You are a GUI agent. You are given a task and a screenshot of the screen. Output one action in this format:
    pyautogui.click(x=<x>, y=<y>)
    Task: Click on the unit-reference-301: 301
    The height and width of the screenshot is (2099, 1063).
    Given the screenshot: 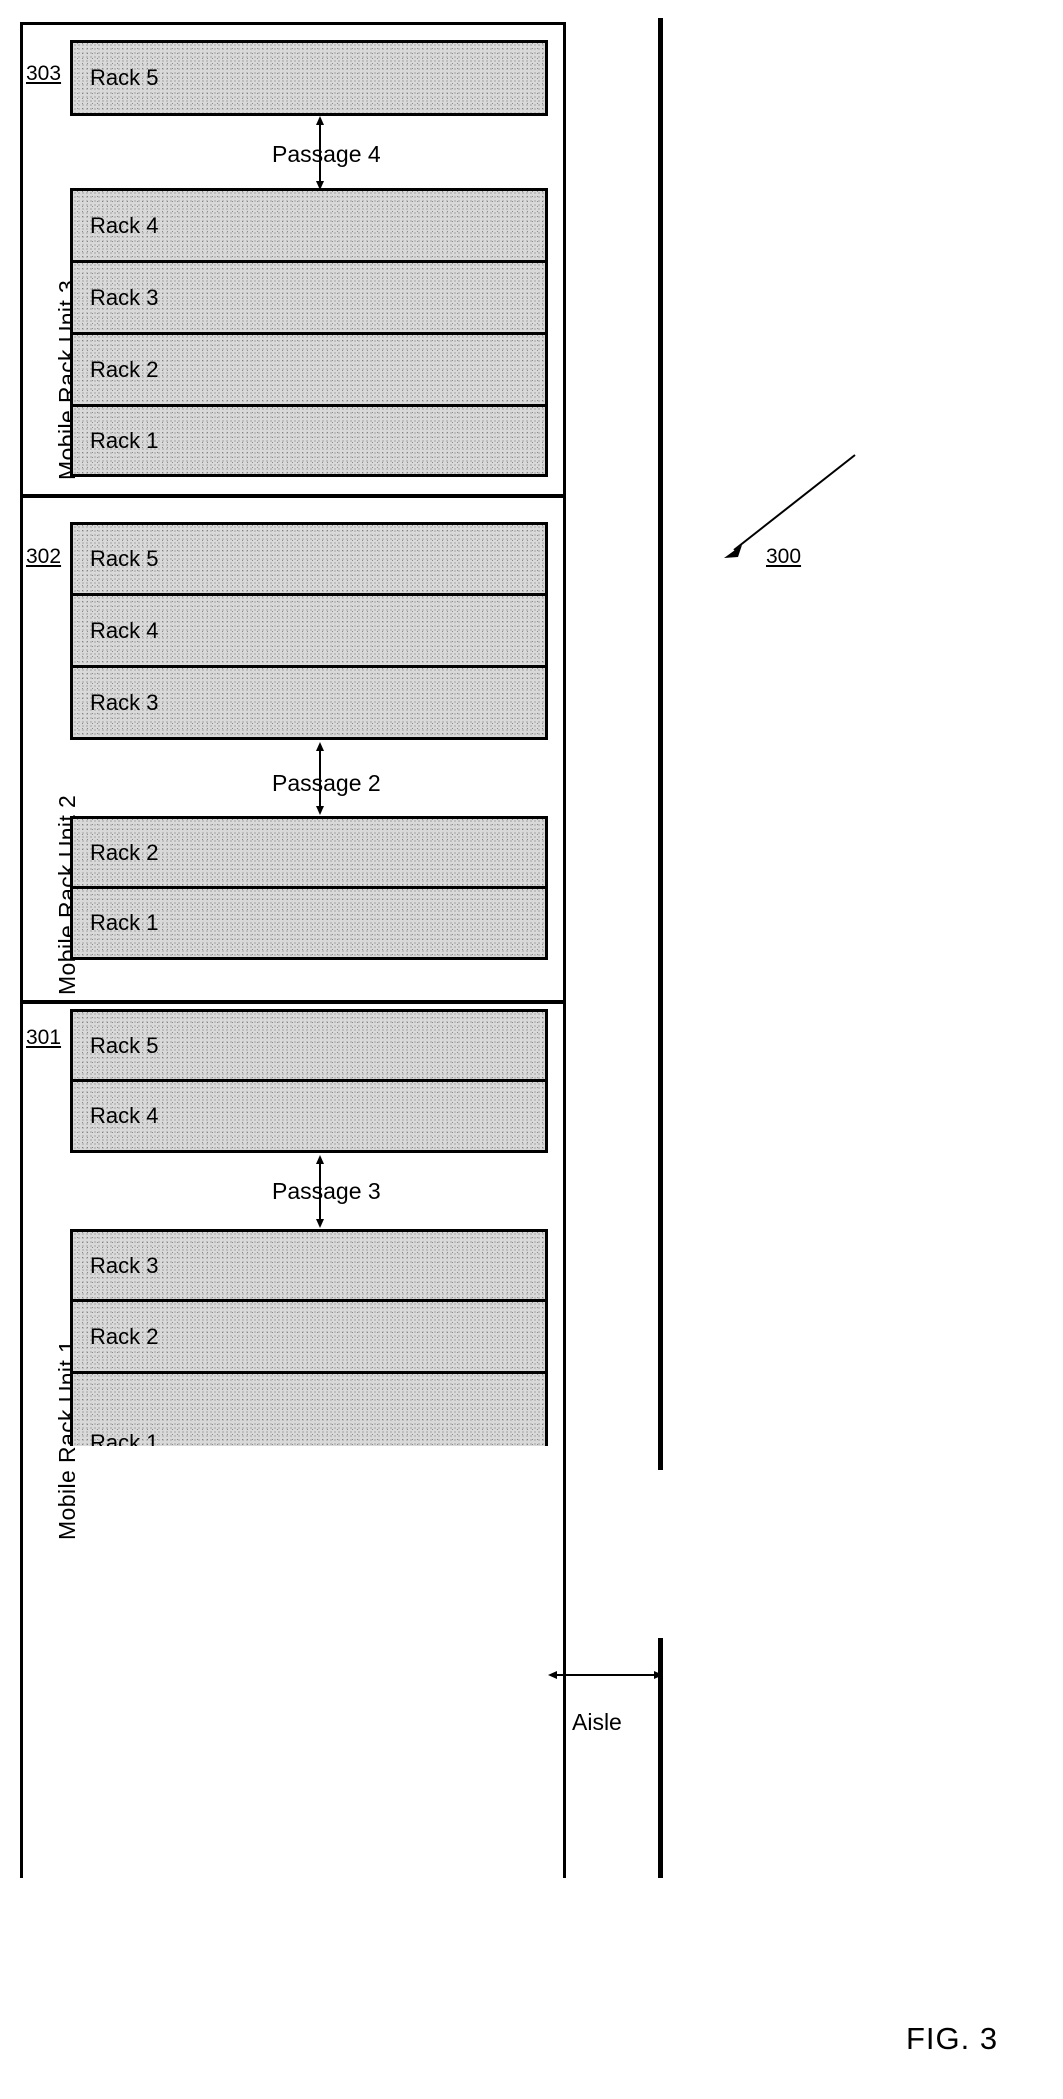 What is the action you would take?
    pyautogui.click(x=44, y=1037)
    